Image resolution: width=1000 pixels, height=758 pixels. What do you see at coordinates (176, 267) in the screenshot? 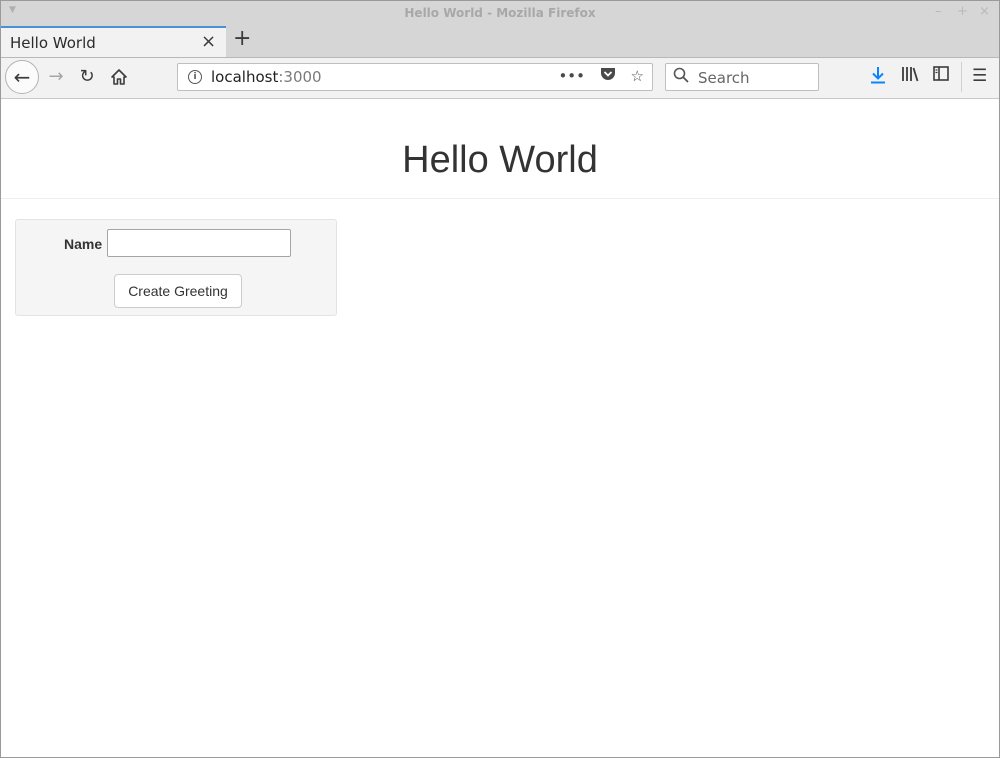
I see `greeting-form: Name Create Greeting` at bounding box center [176, 267].